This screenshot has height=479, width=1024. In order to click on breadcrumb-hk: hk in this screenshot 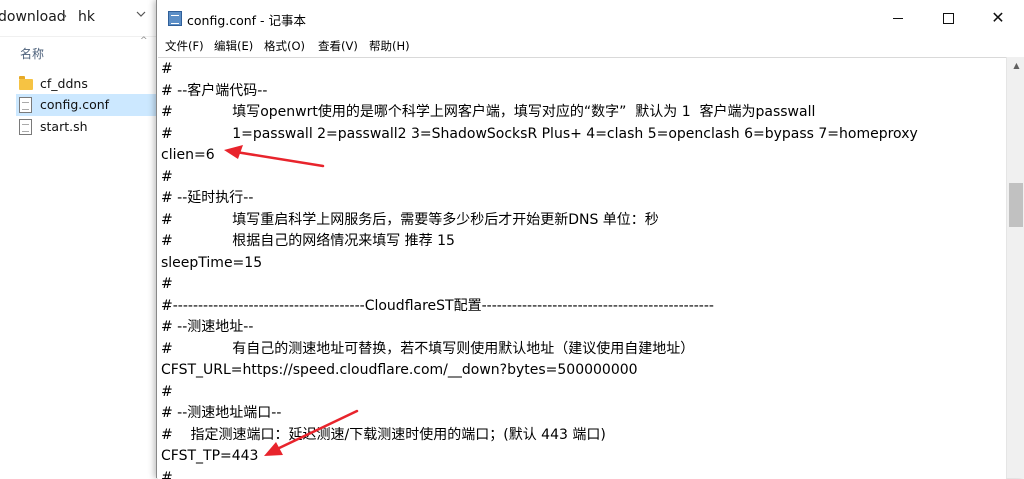, I will do `click(86, 17)`.